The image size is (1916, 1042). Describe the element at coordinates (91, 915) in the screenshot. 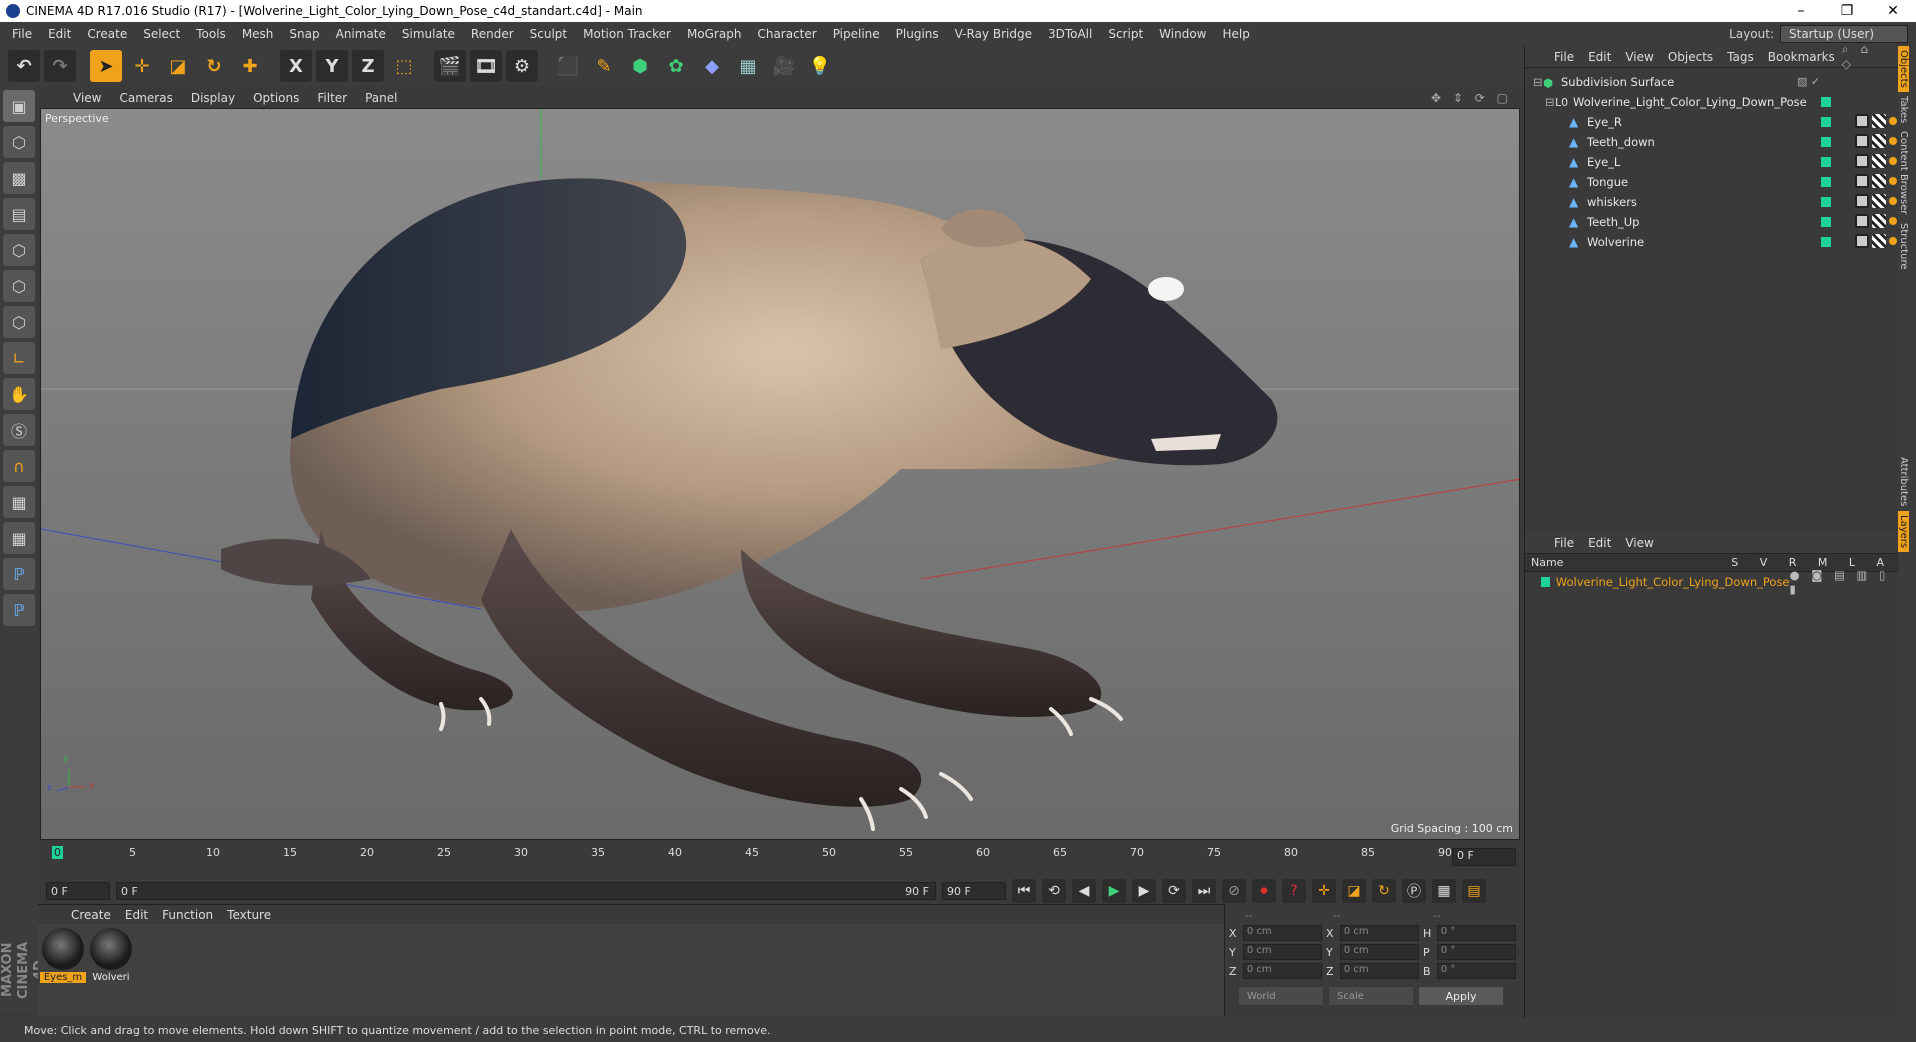

I see `material-menu-create: Create` at that location.